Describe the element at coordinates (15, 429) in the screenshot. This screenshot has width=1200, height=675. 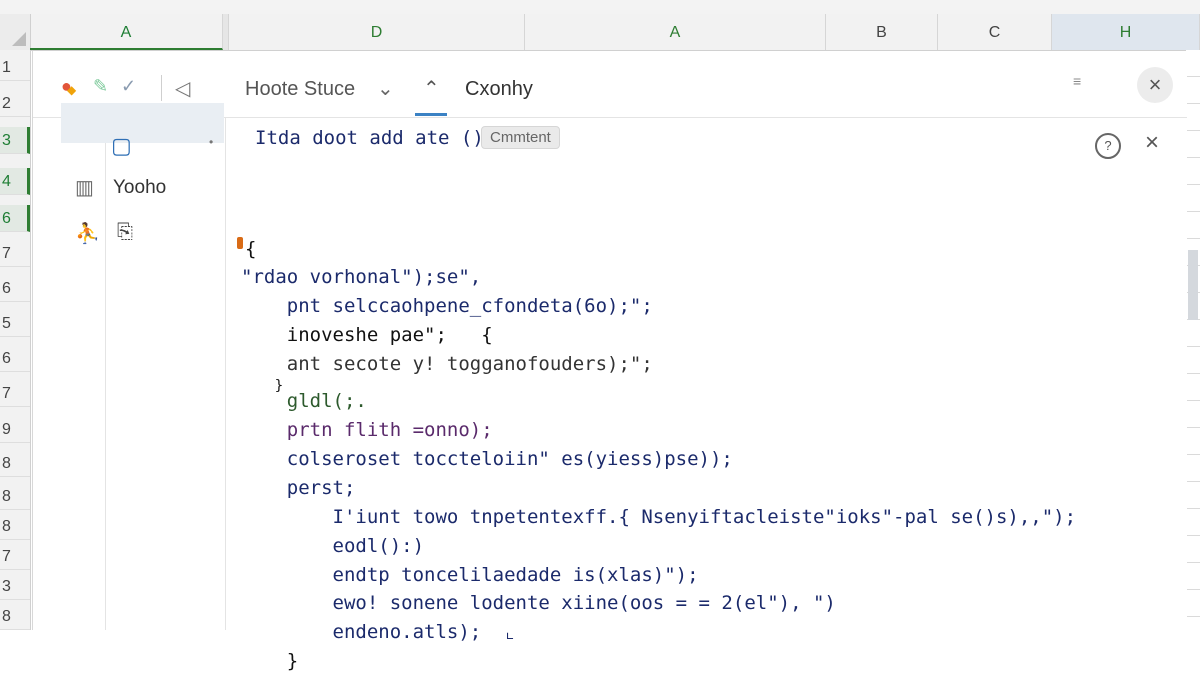
I see `row-header: 9` at that location.